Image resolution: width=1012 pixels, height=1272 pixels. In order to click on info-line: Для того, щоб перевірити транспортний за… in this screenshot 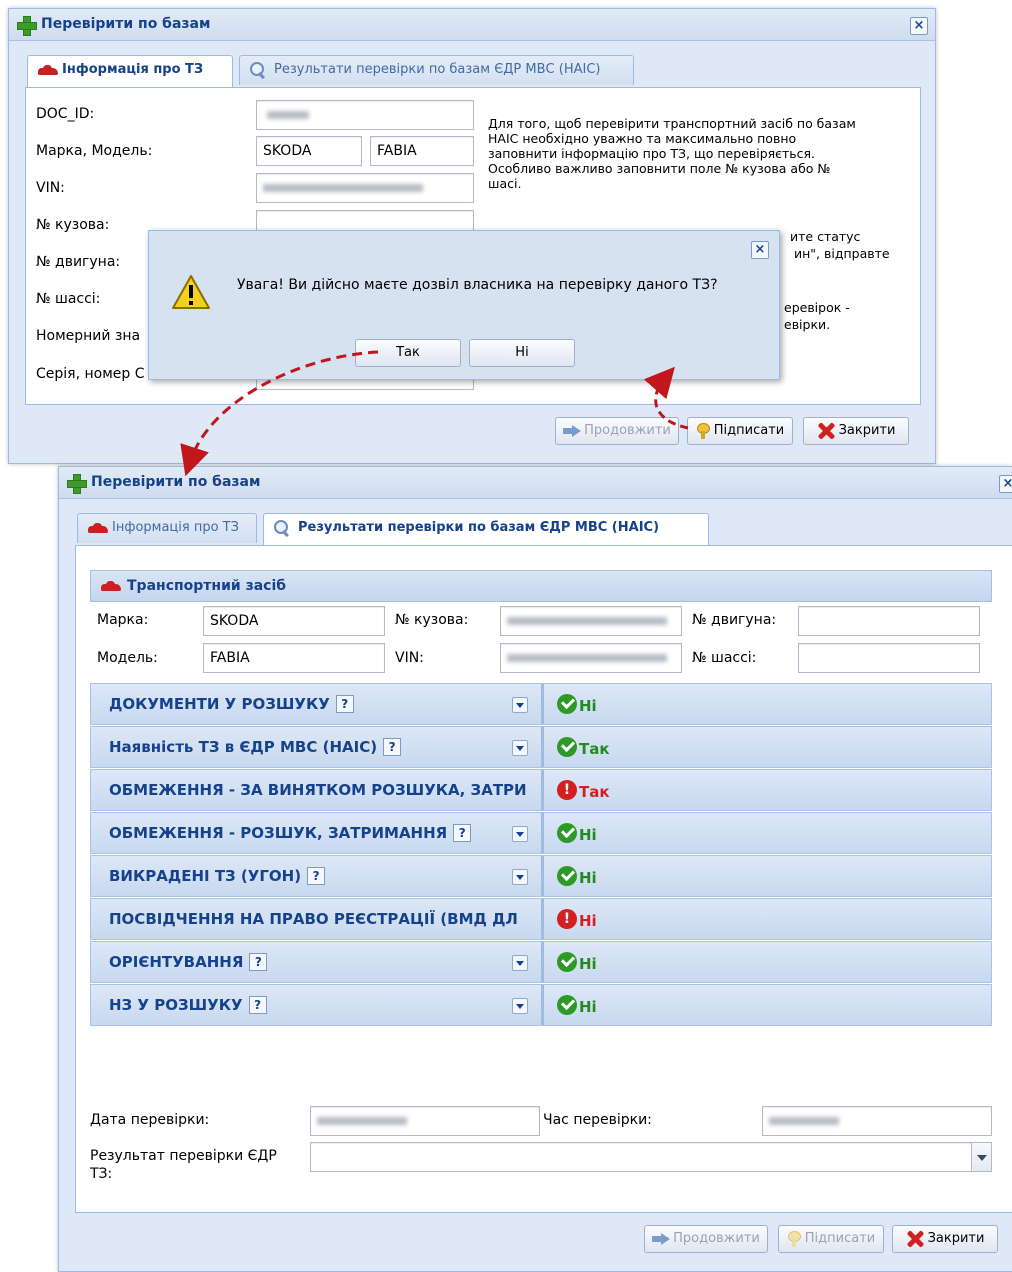, I will do `click(672, 123)`.